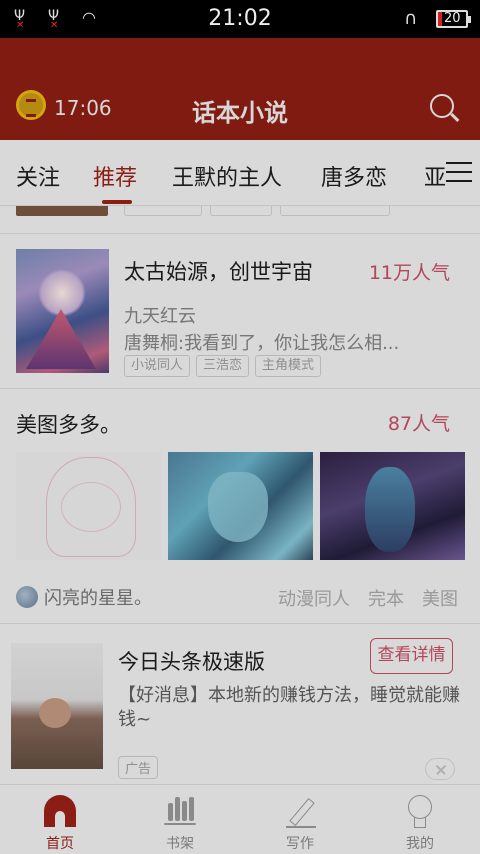 Image resolution: width=480 pixels, height=854 pixels. I want to click on nav-label: 书架, so click(180, 844).